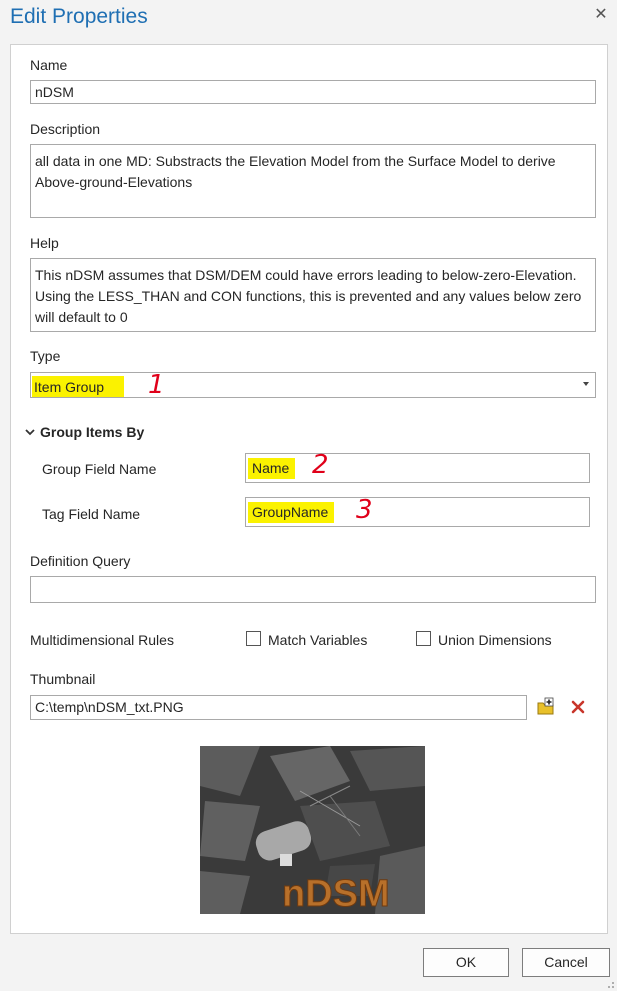  Describe the element at coordinates (291, 512) in the screenshot. I see `tag-field-name-value: GroupName` at that location.